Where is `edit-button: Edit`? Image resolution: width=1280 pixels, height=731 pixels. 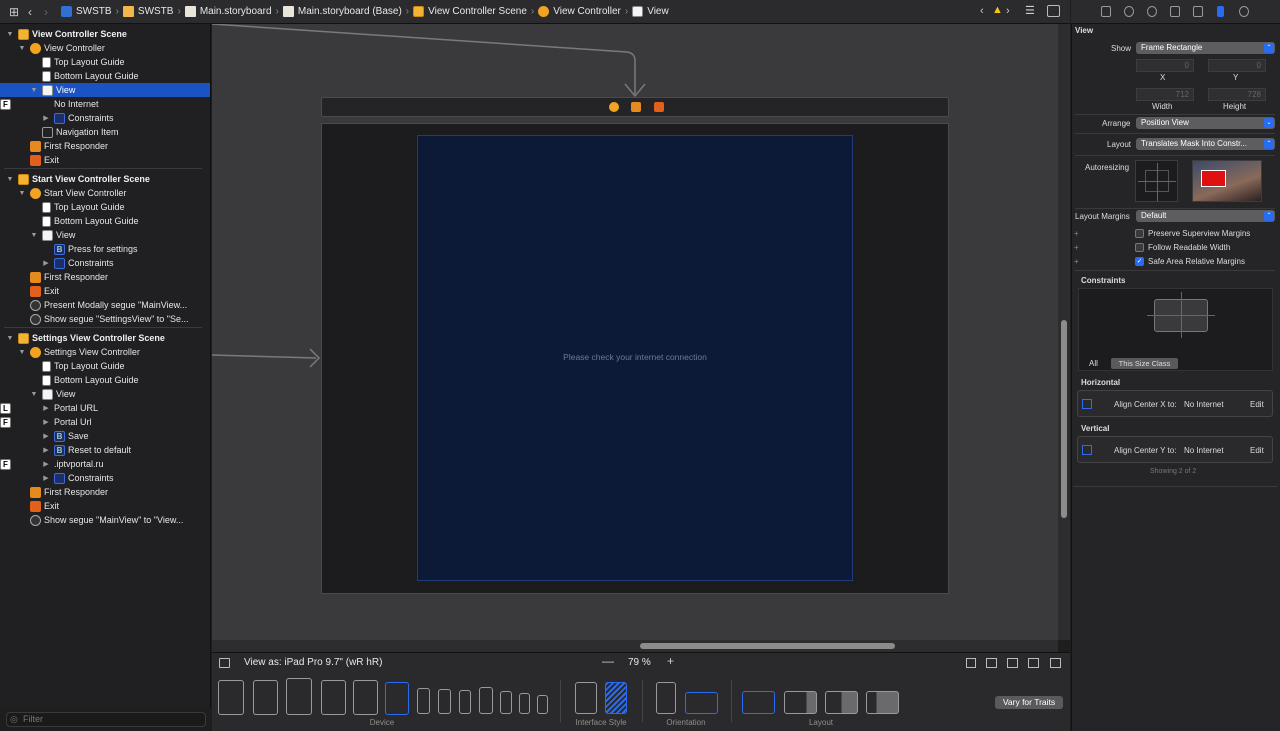
edit-button: Edit is located at coordinates (1257, 404).